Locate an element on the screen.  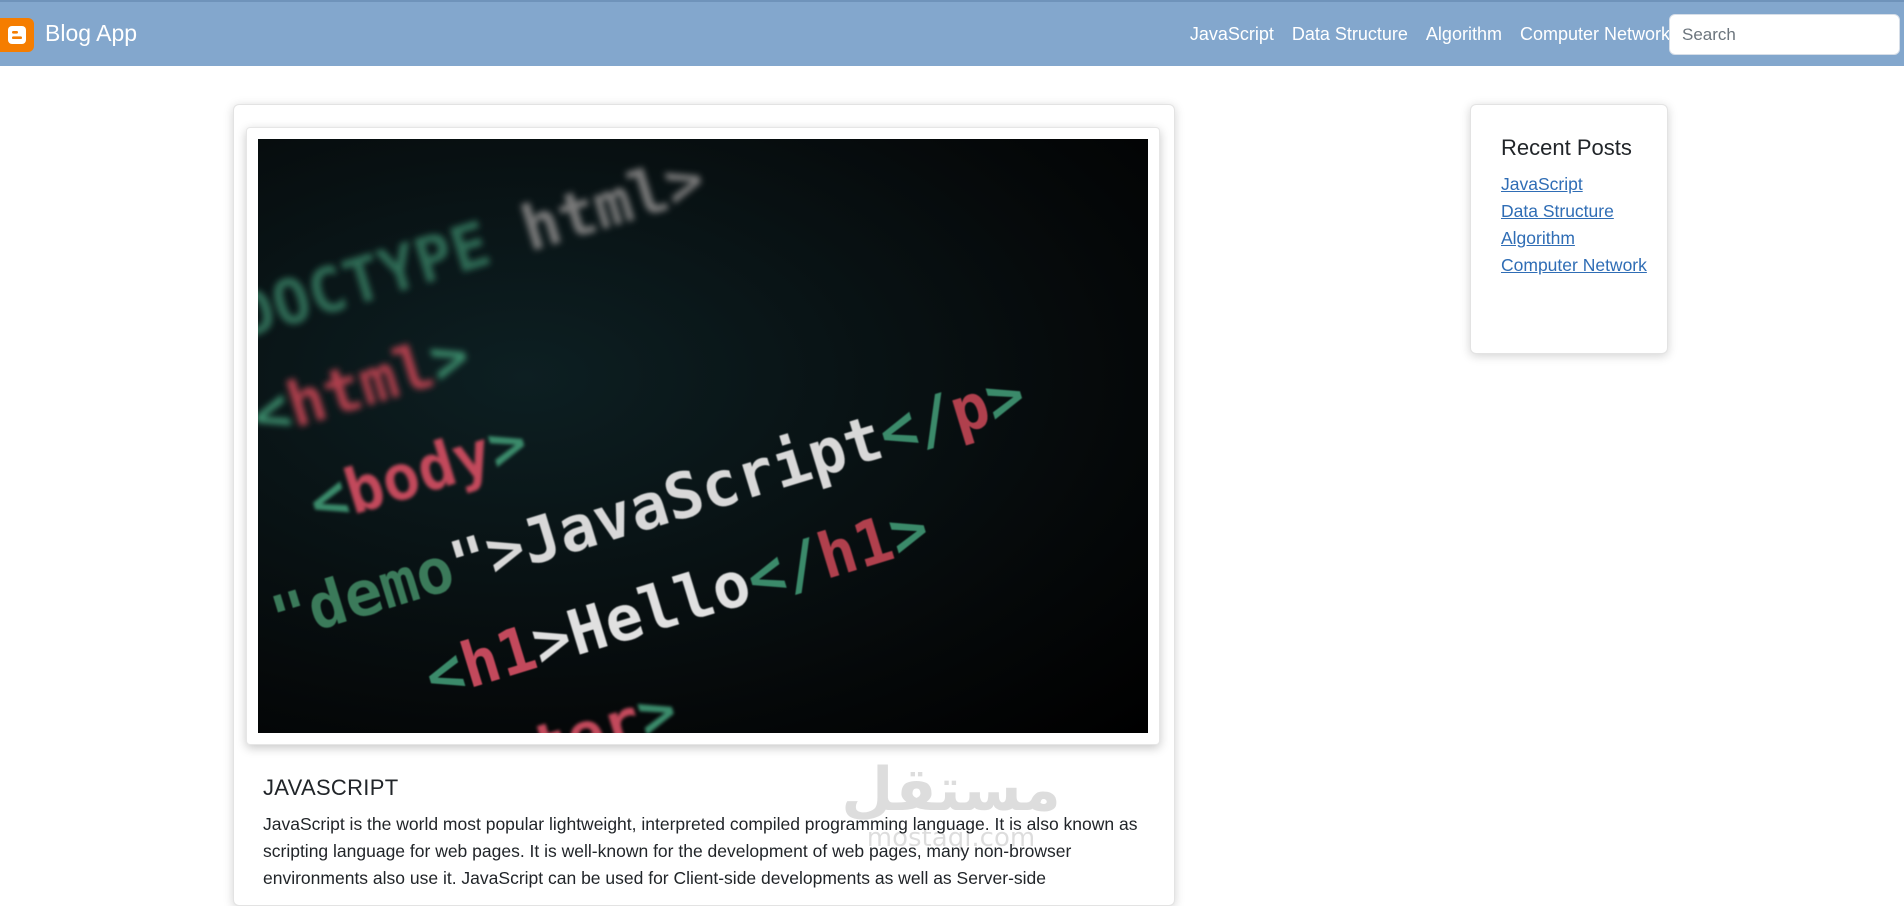
recent-post-link-algorithm: Algorithm is located at coordinates (1538, 238).